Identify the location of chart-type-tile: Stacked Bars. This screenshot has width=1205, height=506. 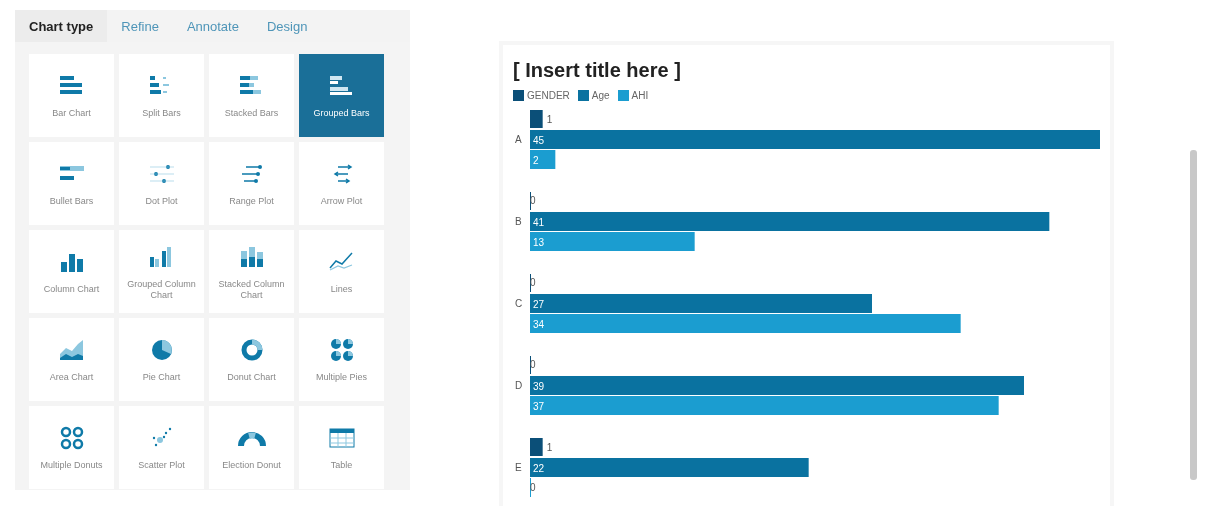
(251, 95).